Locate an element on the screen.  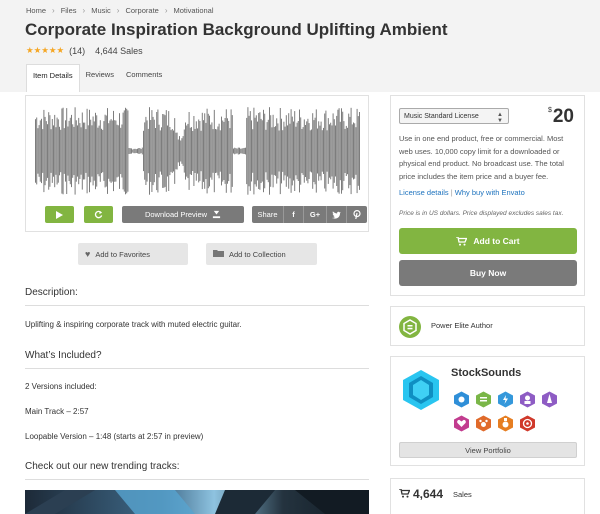
sales-label: Sales is located at coordinates (462, 494).